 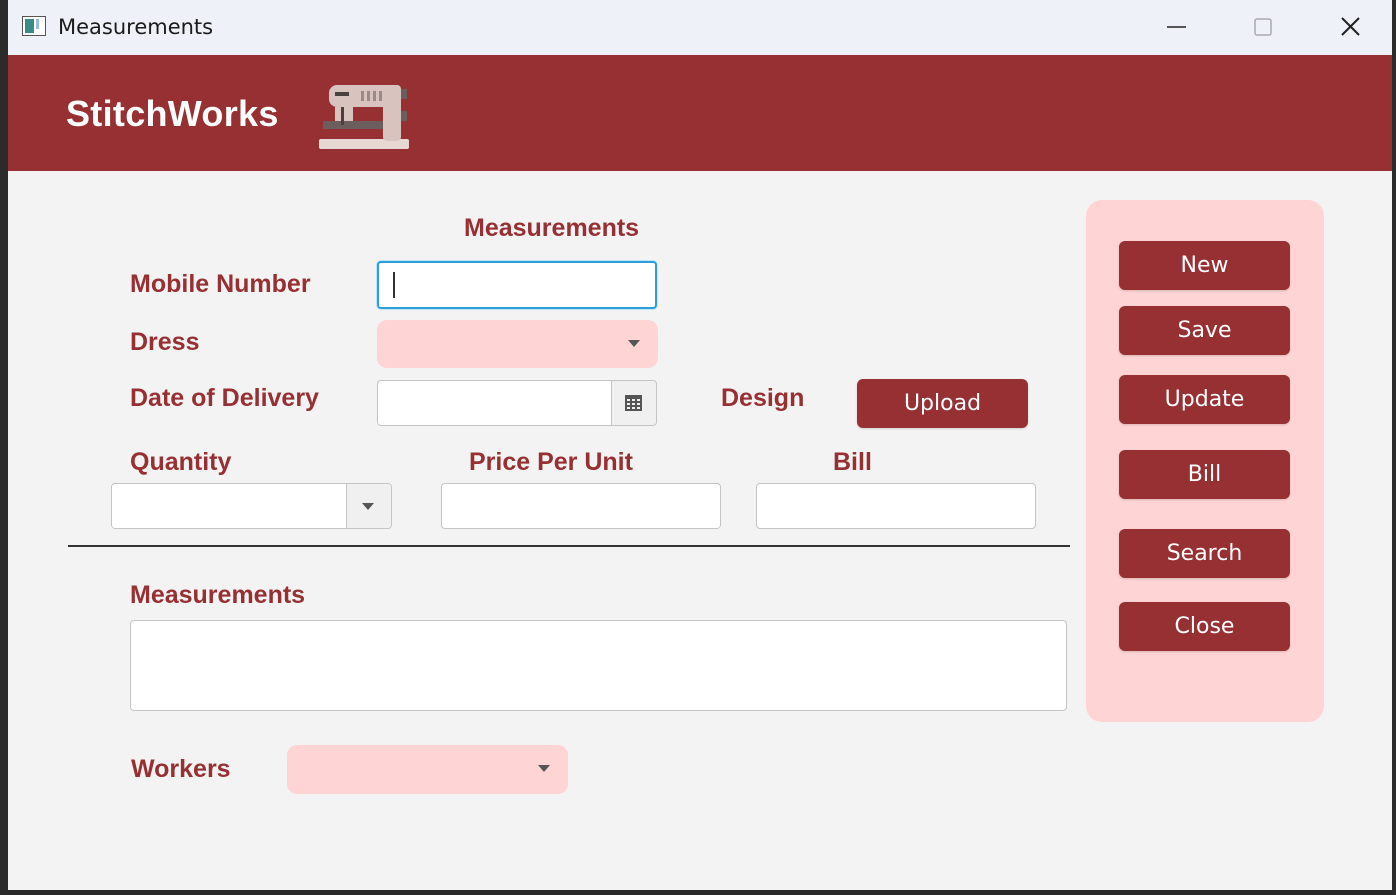 What do you see at coordinates (172, 113) in the screenshot?
I see `brand-title: StitchWorks` at bounding box center [172, 113].